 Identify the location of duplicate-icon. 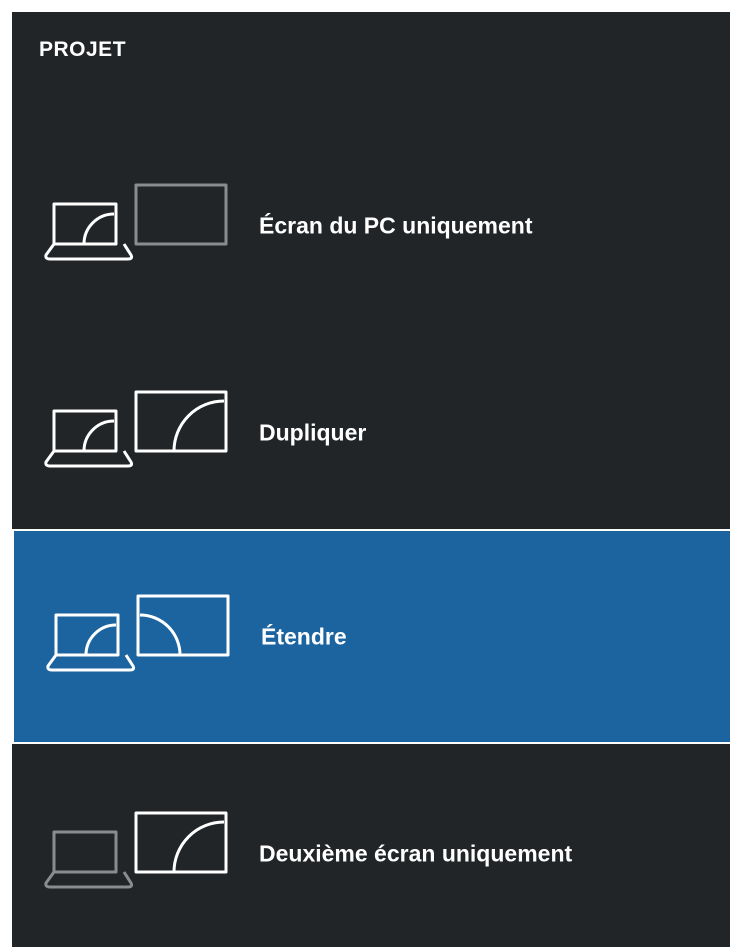
(136, 428).